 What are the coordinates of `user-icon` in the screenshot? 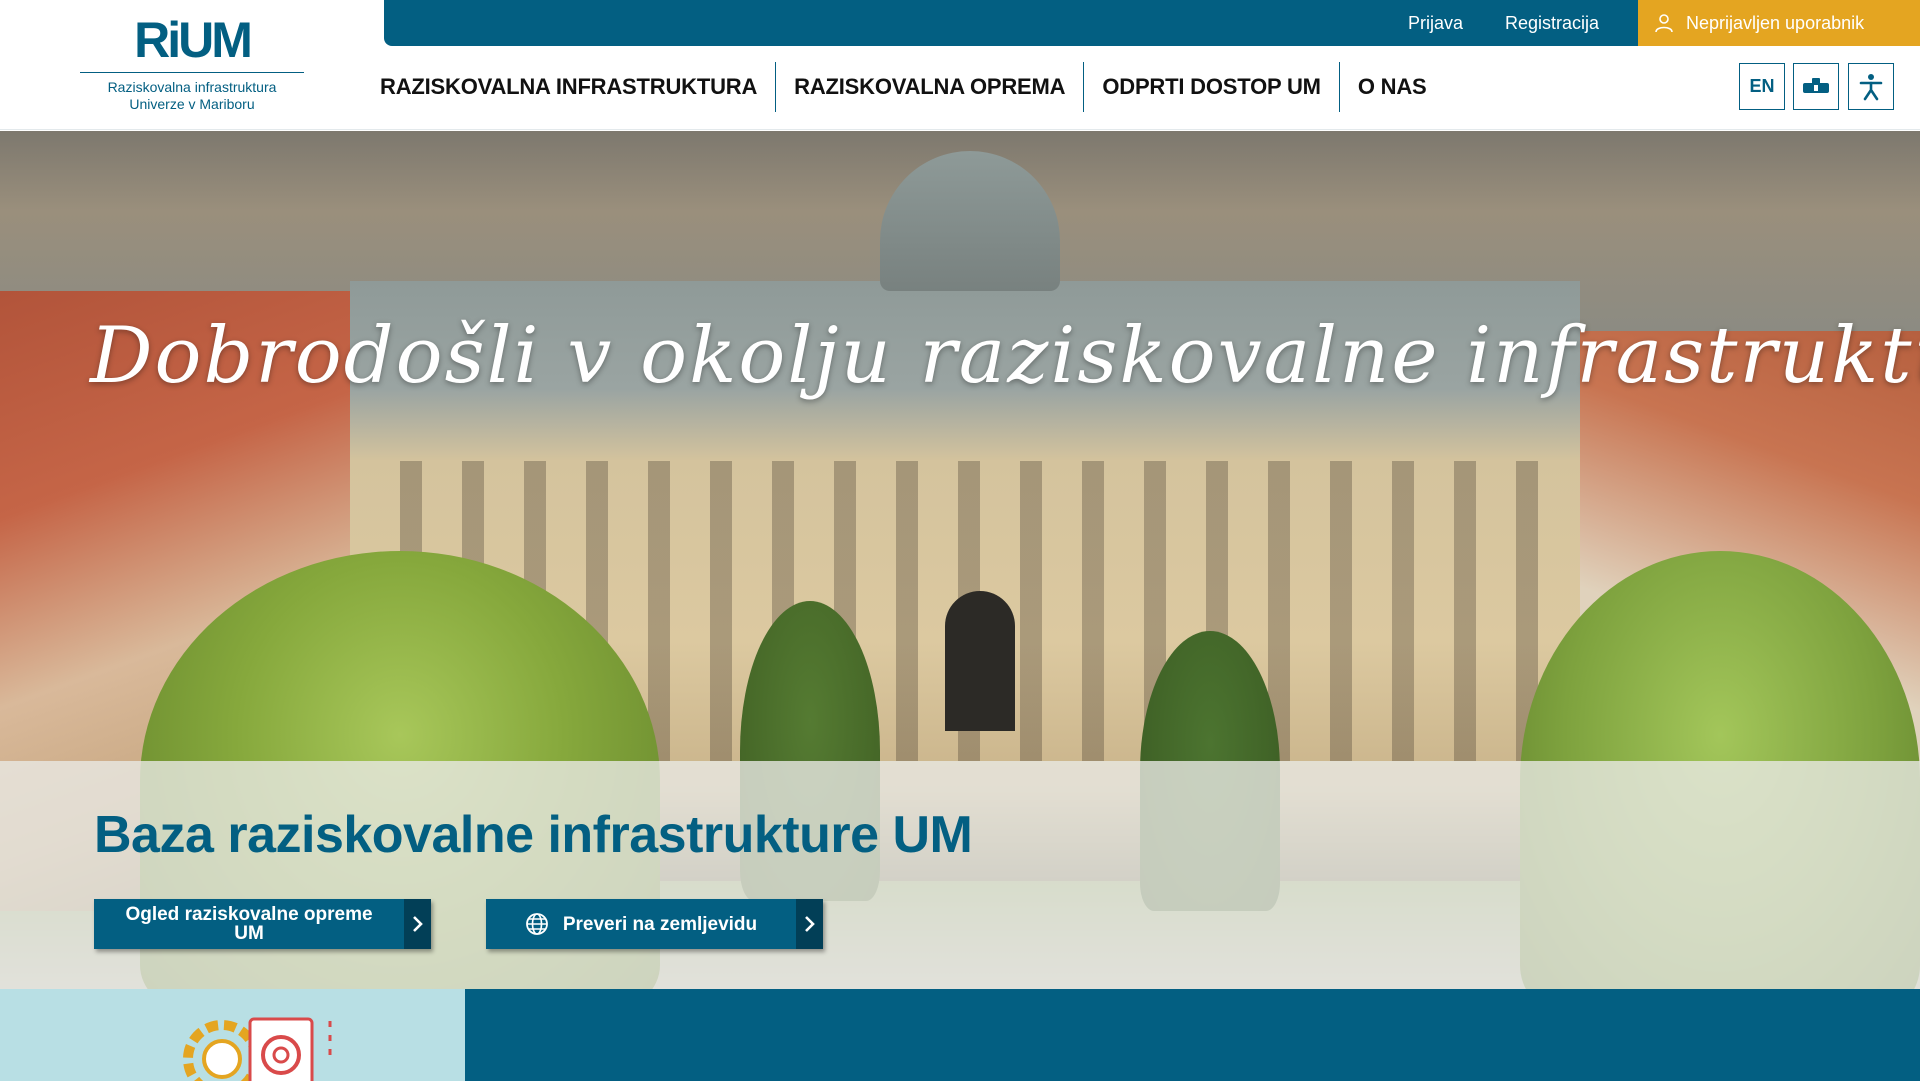 It's located at (1664, 23).